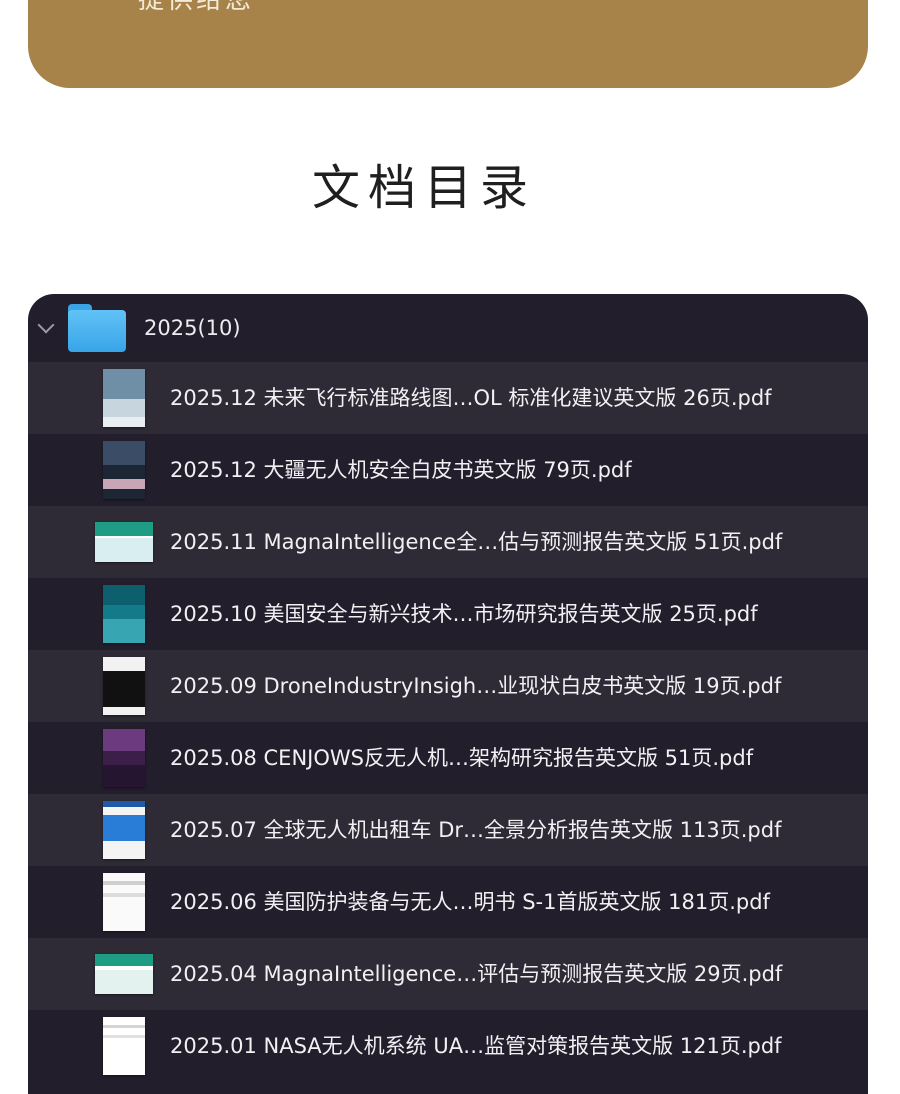  Describe the element at coordinates (471, 398) in the screenshot. I see `file-name: 2025.12 未来飞行标准路线图…OL 标准化建议英文版 26页.pdf` at that location.